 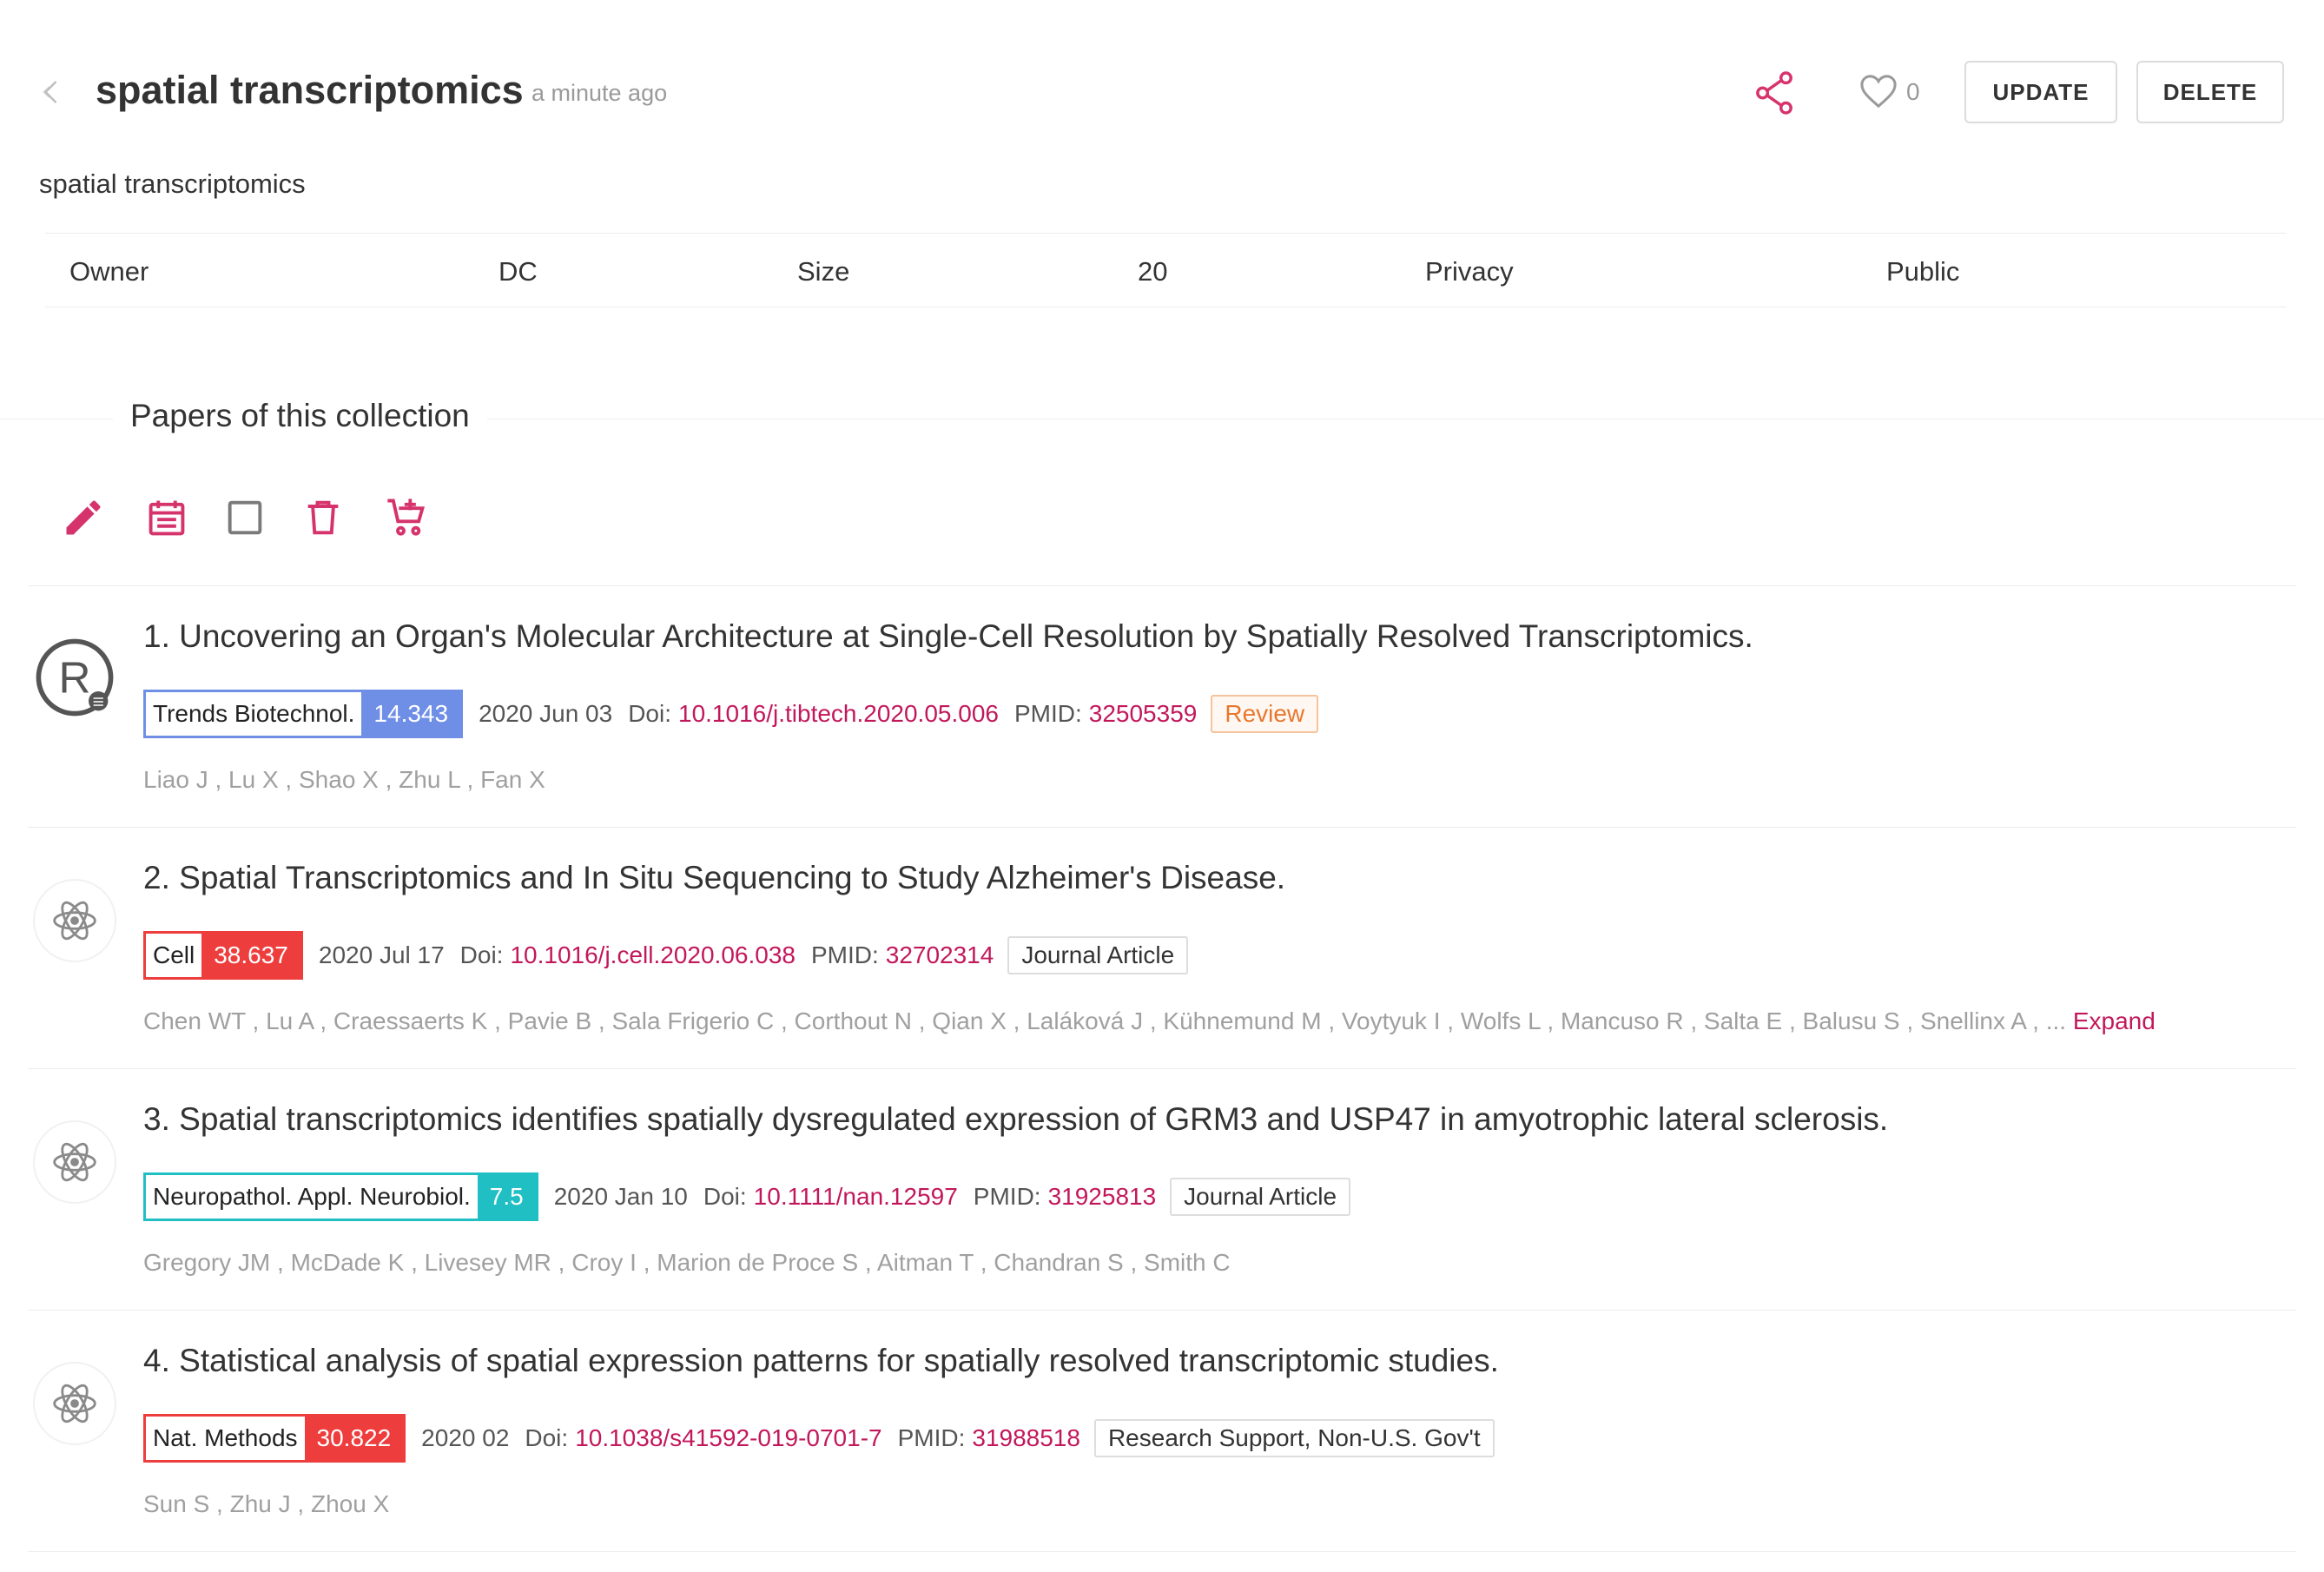 What do you see at coordinates (411, 714) in the screenshot?
I see `impact-factor: 14.343` at bounding box center [411, 714].